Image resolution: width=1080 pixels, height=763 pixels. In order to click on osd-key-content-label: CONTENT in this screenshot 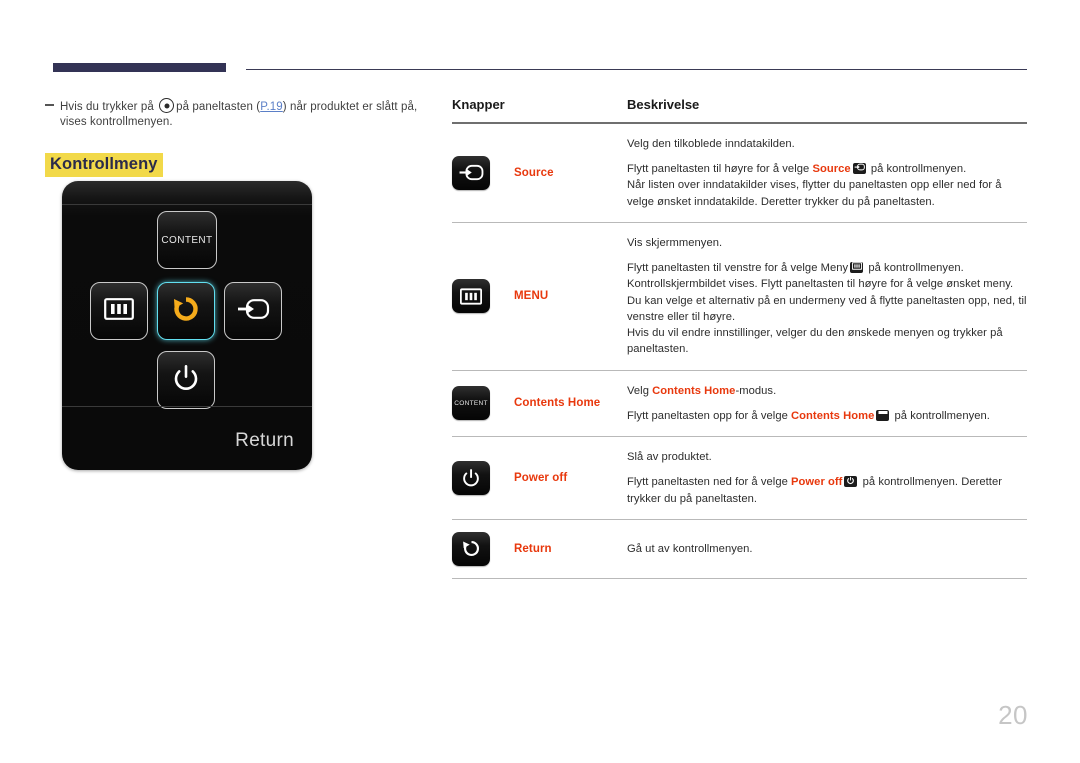, I will do `click(187, 240)`.